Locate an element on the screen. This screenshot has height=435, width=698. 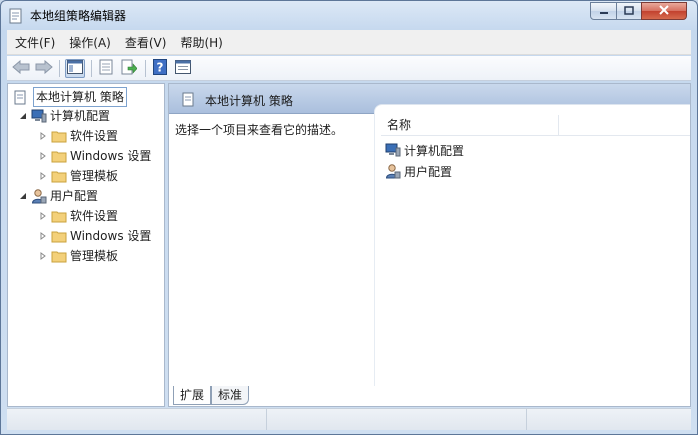
column-header-name: 名称 is located at coordinates (470, 125).